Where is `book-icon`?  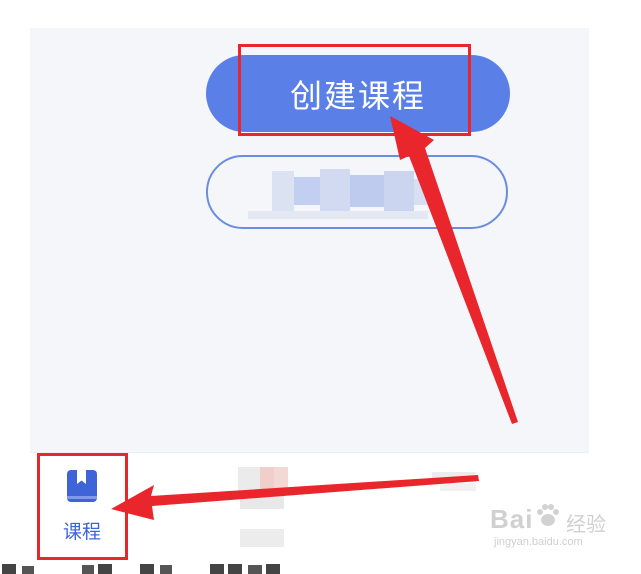 book-icon is located at coordinates (82, 485).